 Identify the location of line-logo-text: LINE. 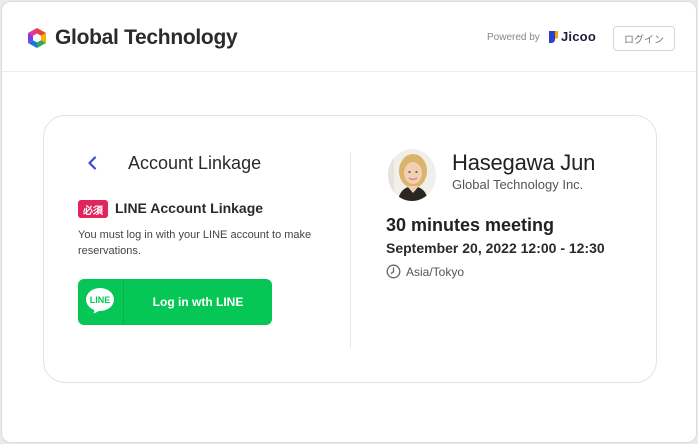
(100, 300).